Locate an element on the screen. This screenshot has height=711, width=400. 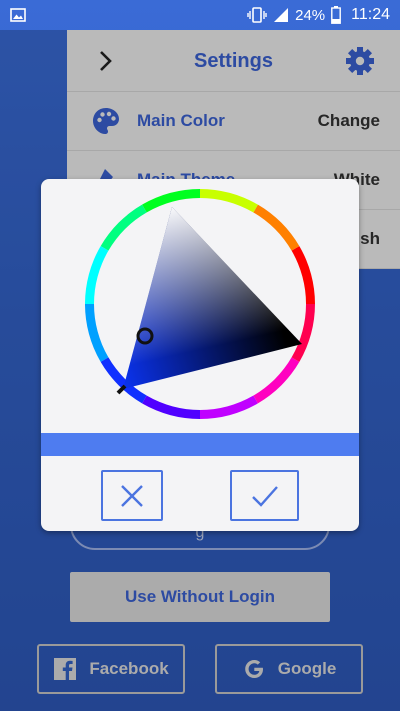
close-icon is located at coordinates (132, 495).